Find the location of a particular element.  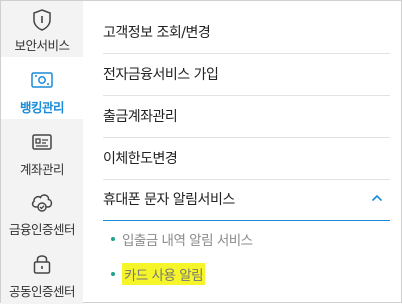

sidebar-item-label: 계좌관리 is located at coordinates (42, 169).